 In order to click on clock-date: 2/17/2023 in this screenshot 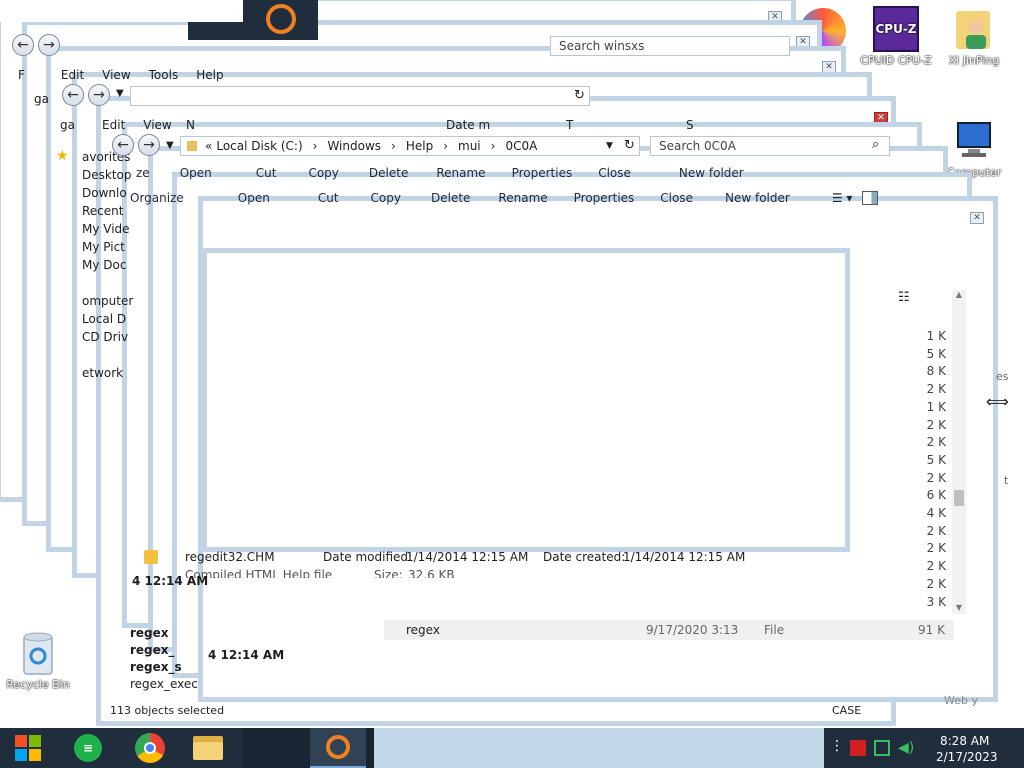, I will do `click(967, 757)`.